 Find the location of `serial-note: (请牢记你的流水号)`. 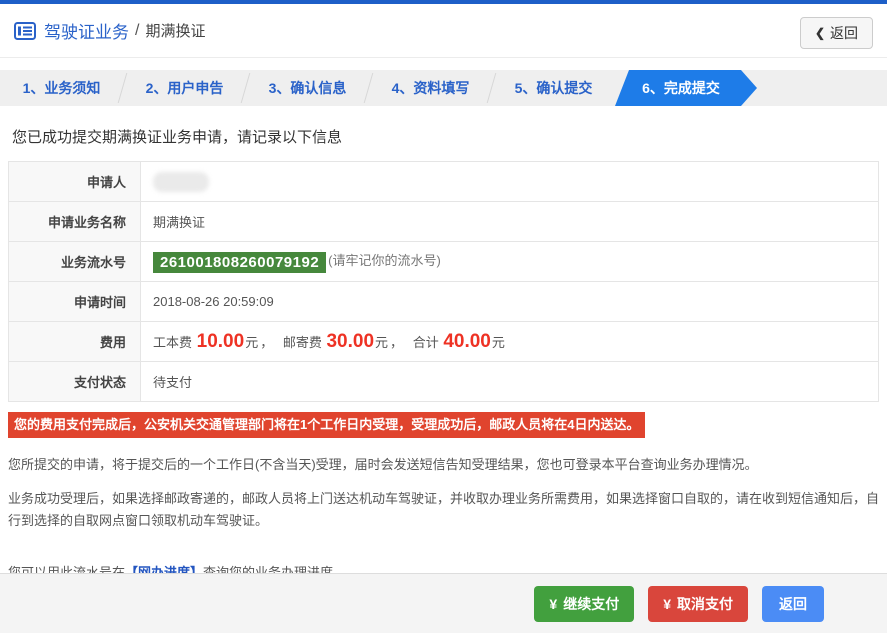

serial-note: (请牢记你的流水号) is located at coordinates (384, 261).